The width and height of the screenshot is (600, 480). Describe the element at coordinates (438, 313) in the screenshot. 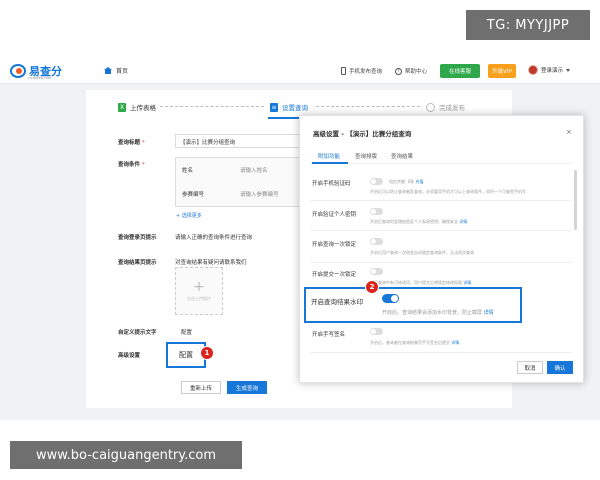

I see `watermark-desc: 开启后，查询结果会添加水印背景，防止截屏 详情` at that location.